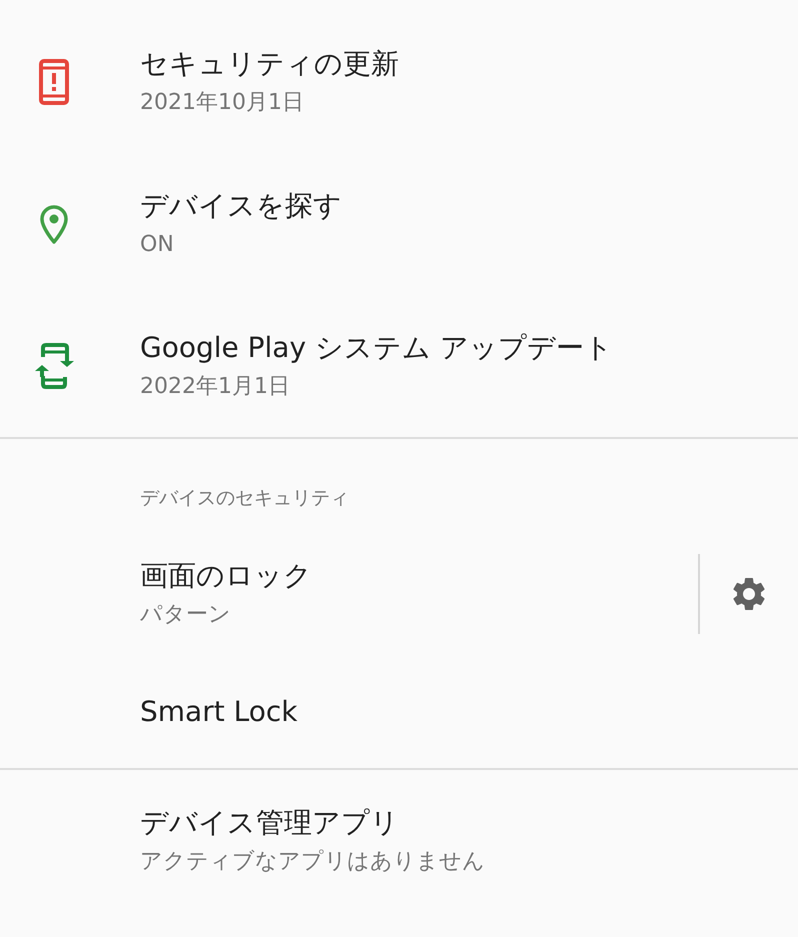  Describe the element at coordinates (469, 841) in the screenshot. I see `settings-item: デバイス管理アプリ アクティブなアプリはありません` at that location.